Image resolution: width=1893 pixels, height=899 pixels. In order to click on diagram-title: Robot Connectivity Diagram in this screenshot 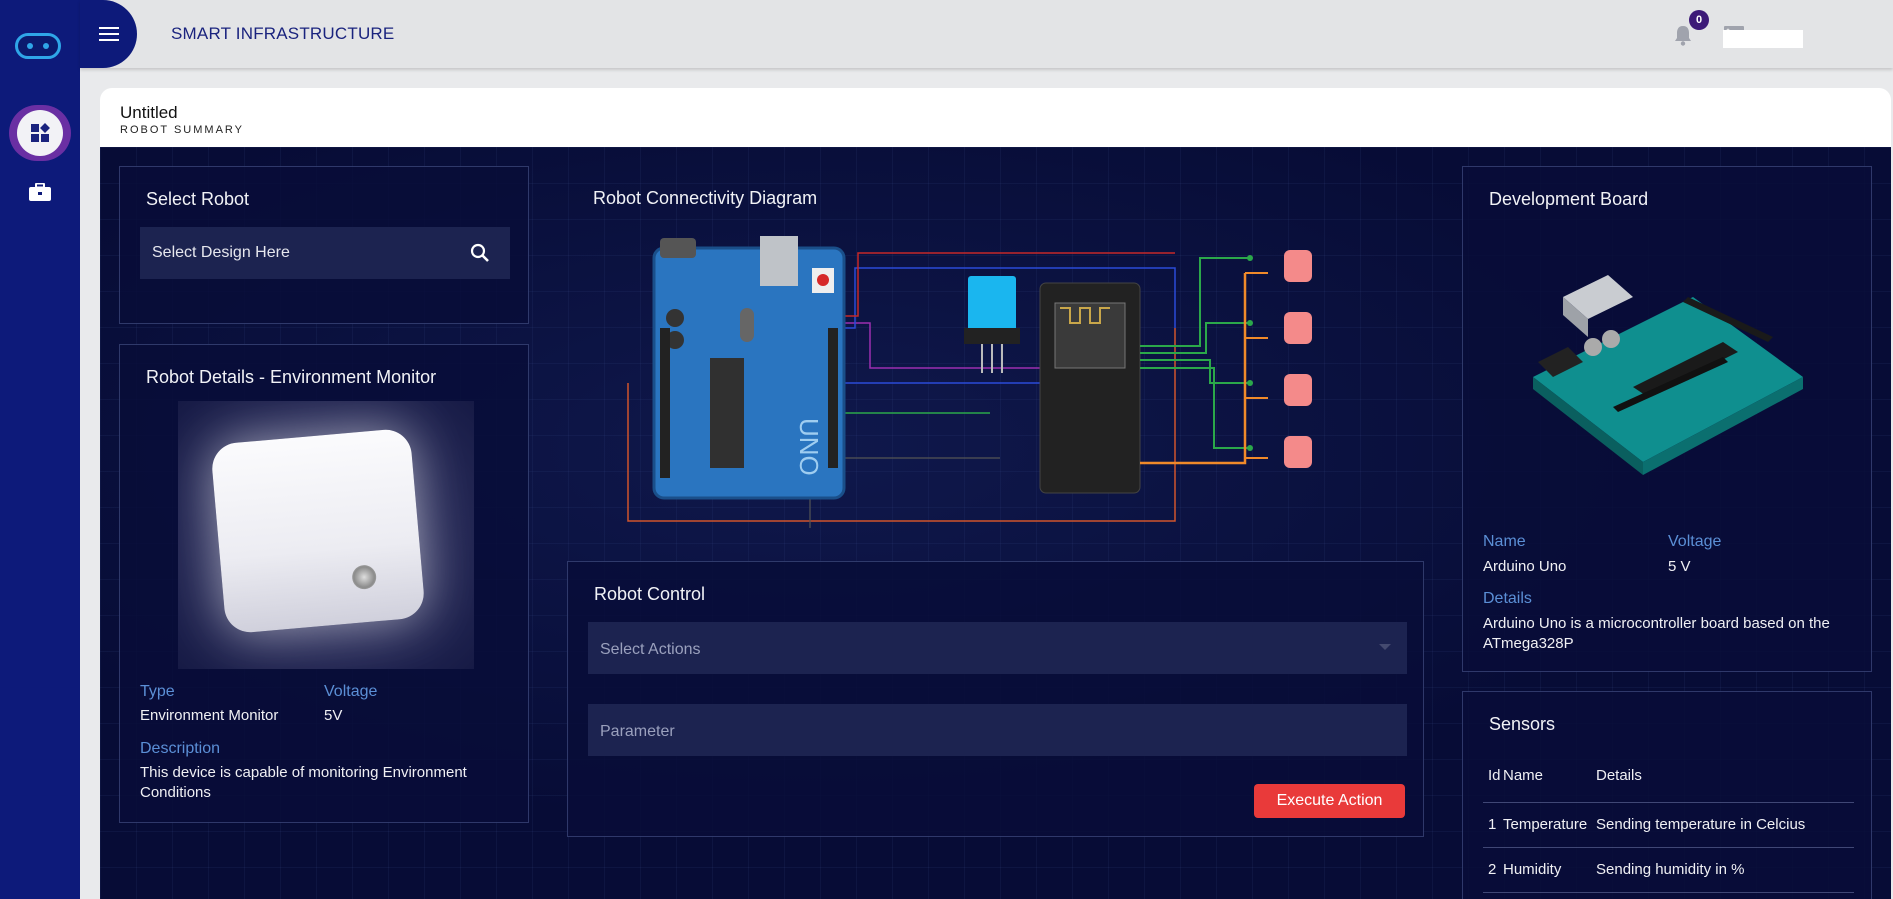, I will do `click(705, 198)`.